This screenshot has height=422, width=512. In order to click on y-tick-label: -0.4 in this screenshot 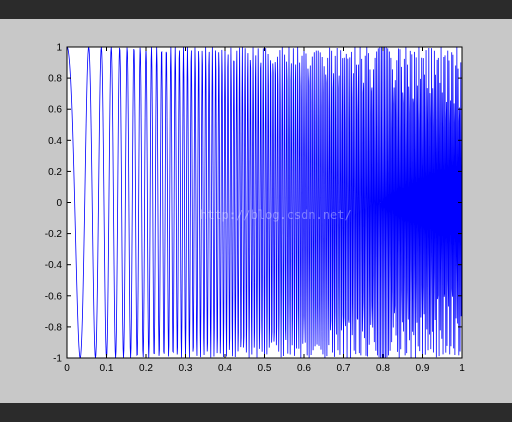, I will do `click(54, 265)`.